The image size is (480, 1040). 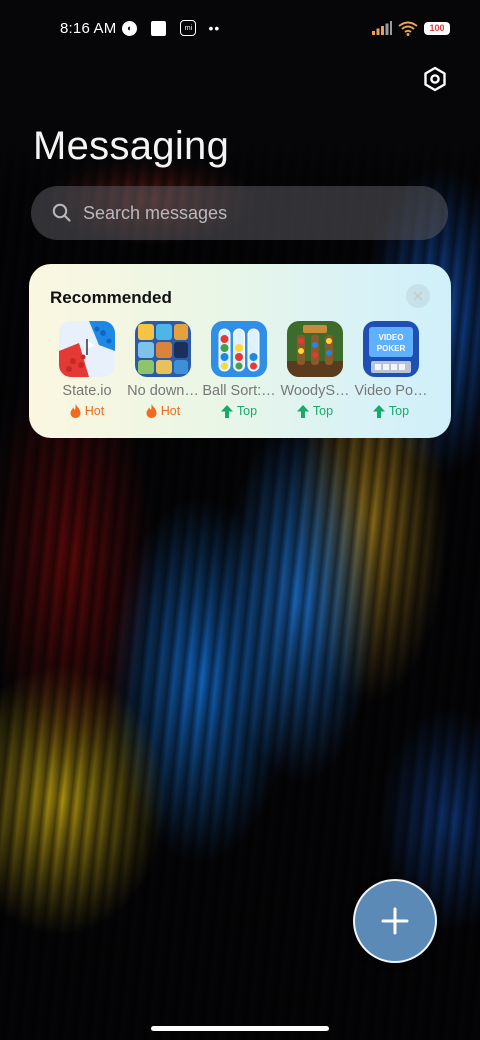 I want to click on more-dots-icon: ••, so click(x=214, y=28).